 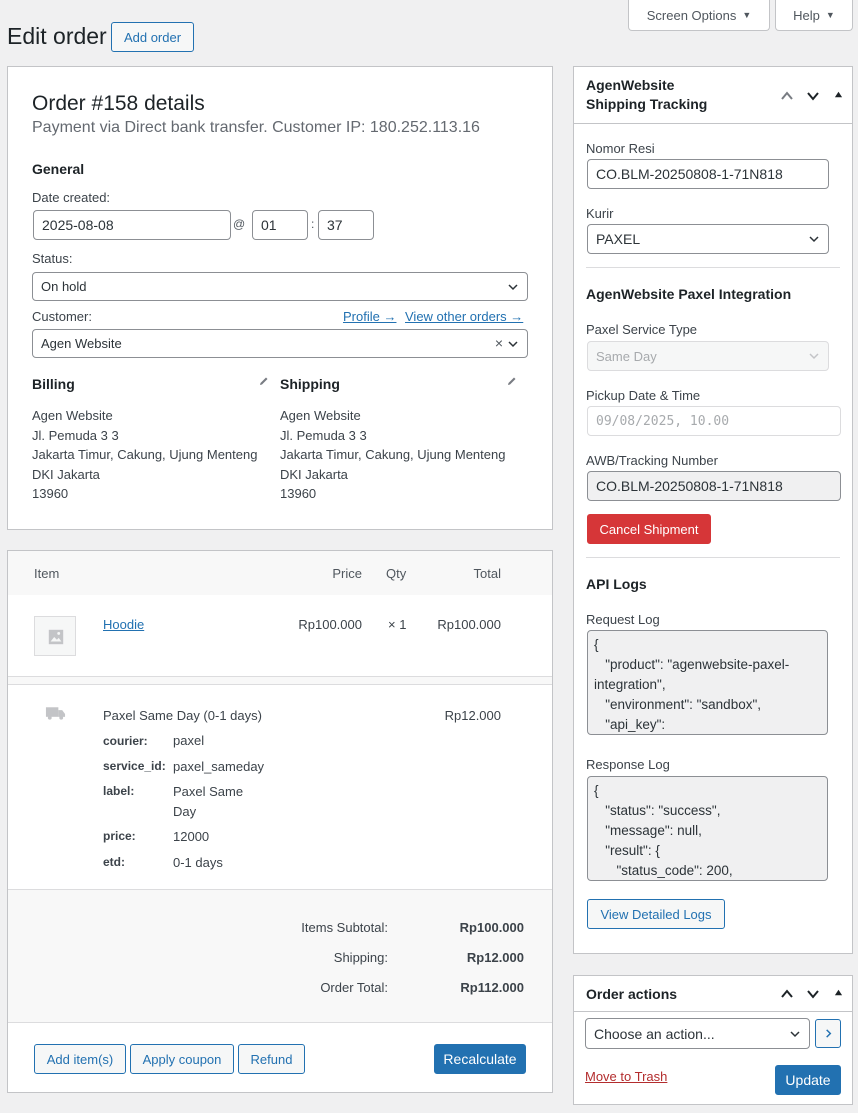 What do you see at coordinates (713, 994) in the screenshot?
I see `order-actions-header: Order actions` at bounding box center [713, 994].